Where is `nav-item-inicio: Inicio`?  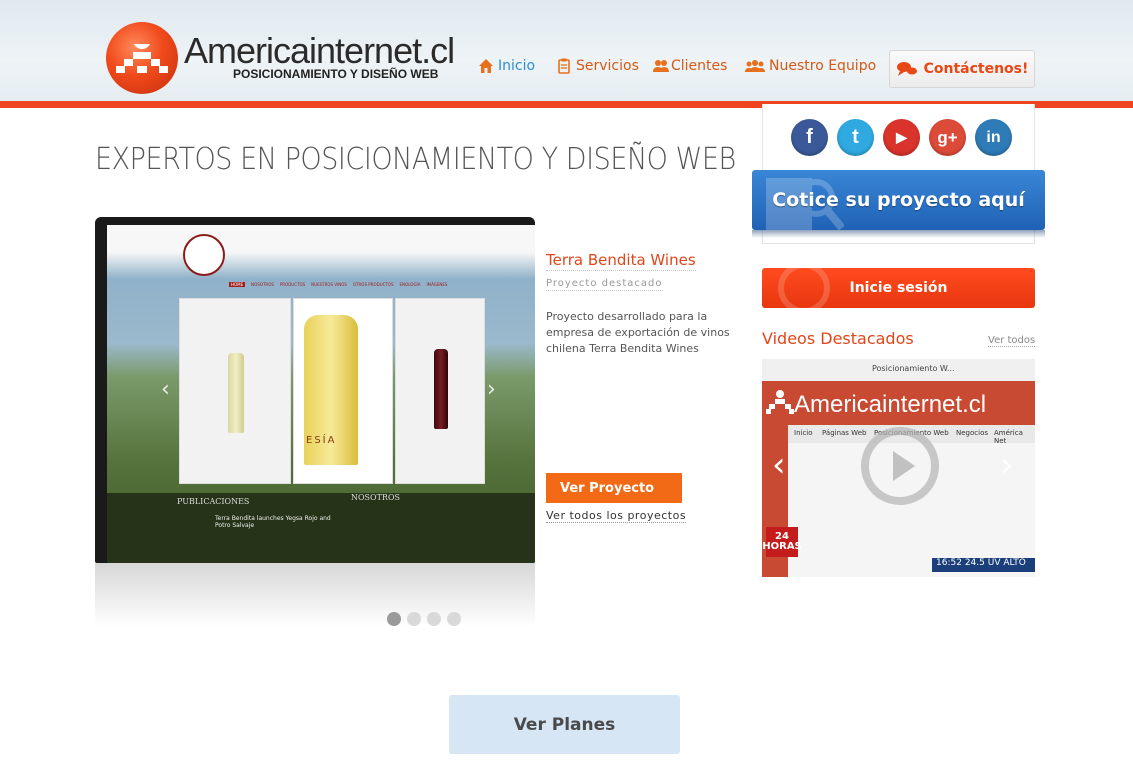
nav-item-inicio: Inicio is located at coordinates (506, 66).